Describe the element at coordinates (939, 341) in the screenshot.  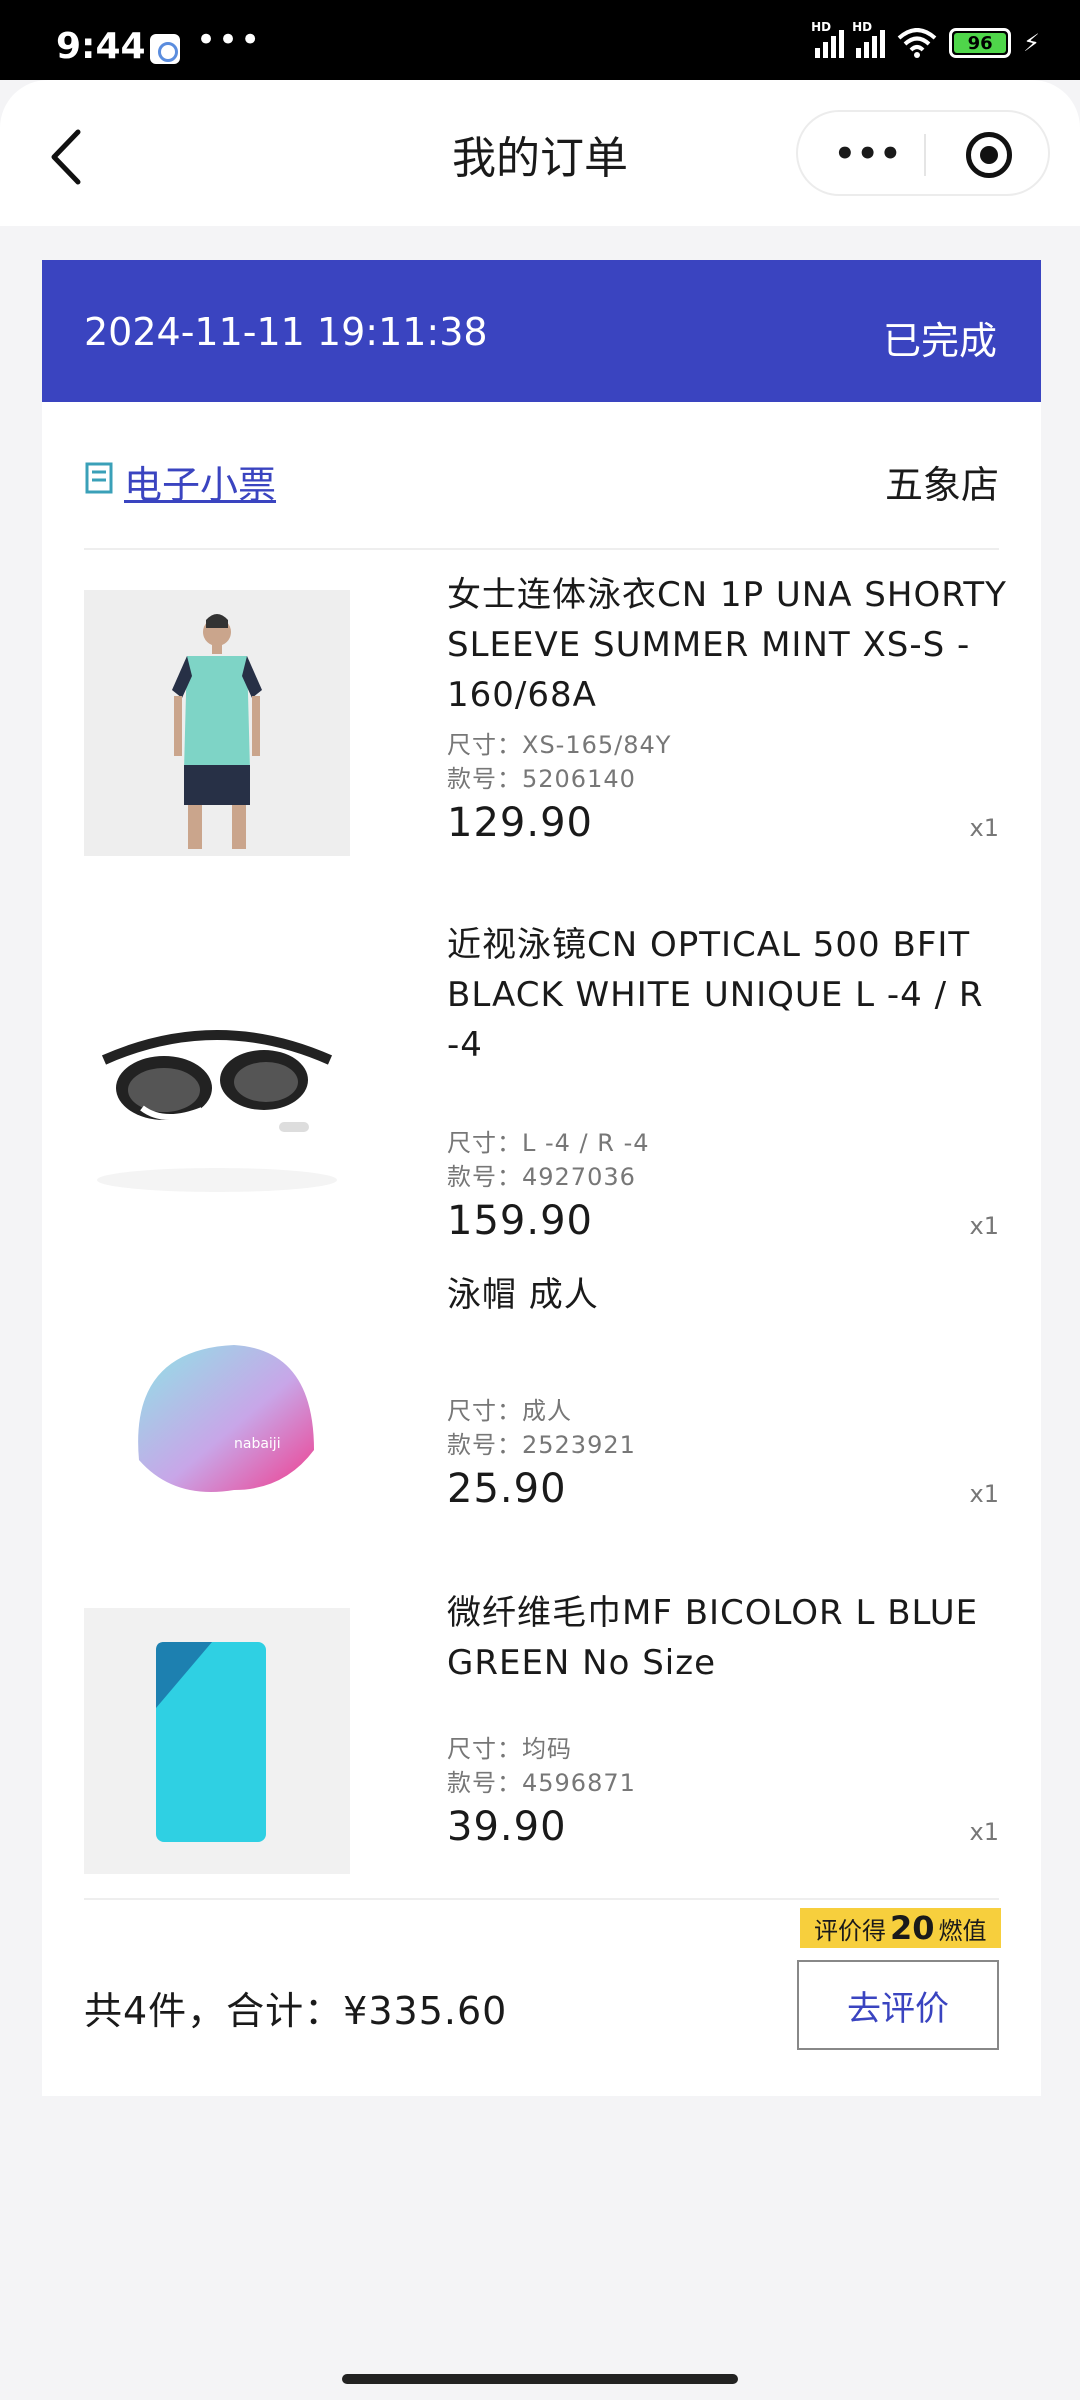
I see `order-status: 已完成` at that location.